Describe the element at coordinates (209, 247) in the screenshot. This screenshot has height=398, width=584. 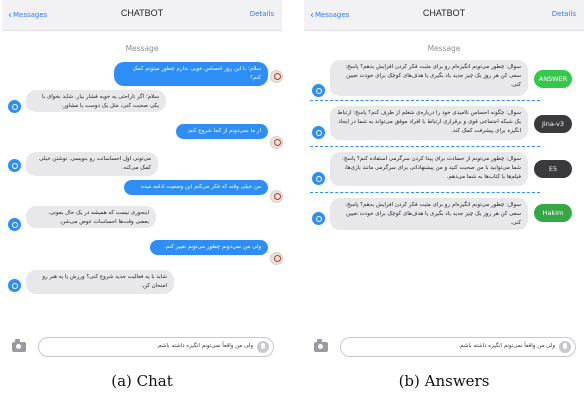
I see `user-message-bubble: ولی من نمی‌دونم چطور می‌تونم تغییر کنم.` at that location.